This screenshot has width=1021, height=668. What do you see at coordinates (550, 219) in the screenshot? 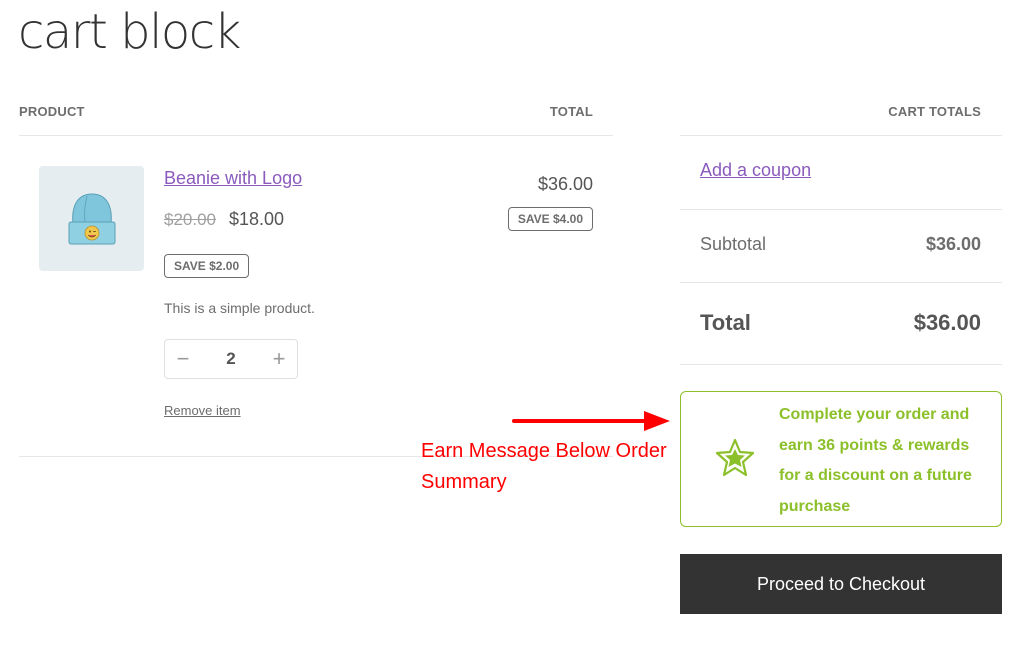
I see `line-save-badge: SAVE $4.00` at bounding box center [550, 219].